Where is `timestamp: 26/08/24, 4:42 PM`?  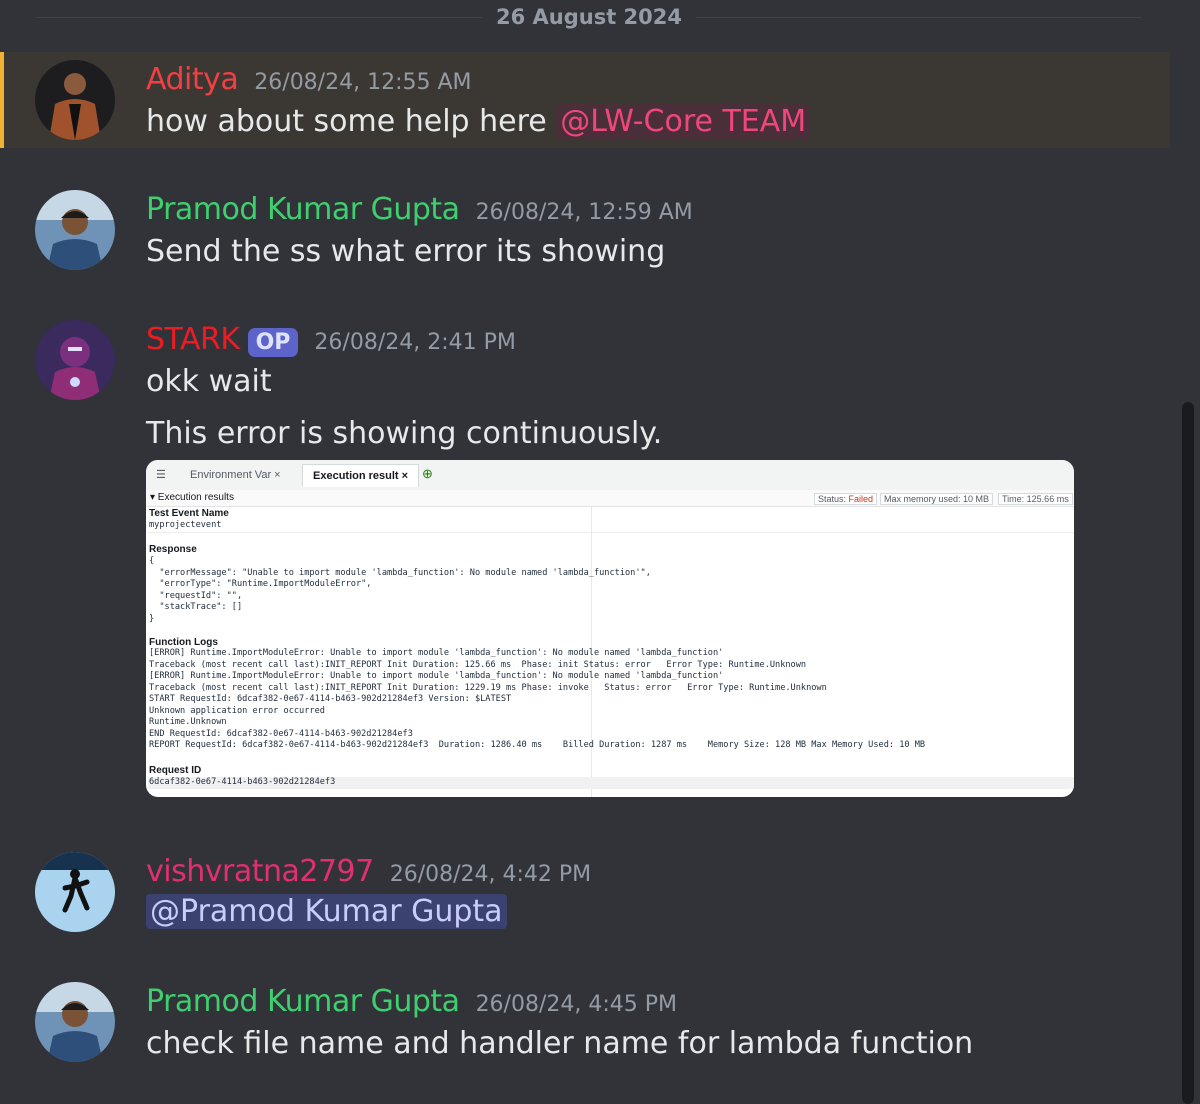 timestamp: 26/08/24, 4:42 PM is located at coordinates (490, 874).